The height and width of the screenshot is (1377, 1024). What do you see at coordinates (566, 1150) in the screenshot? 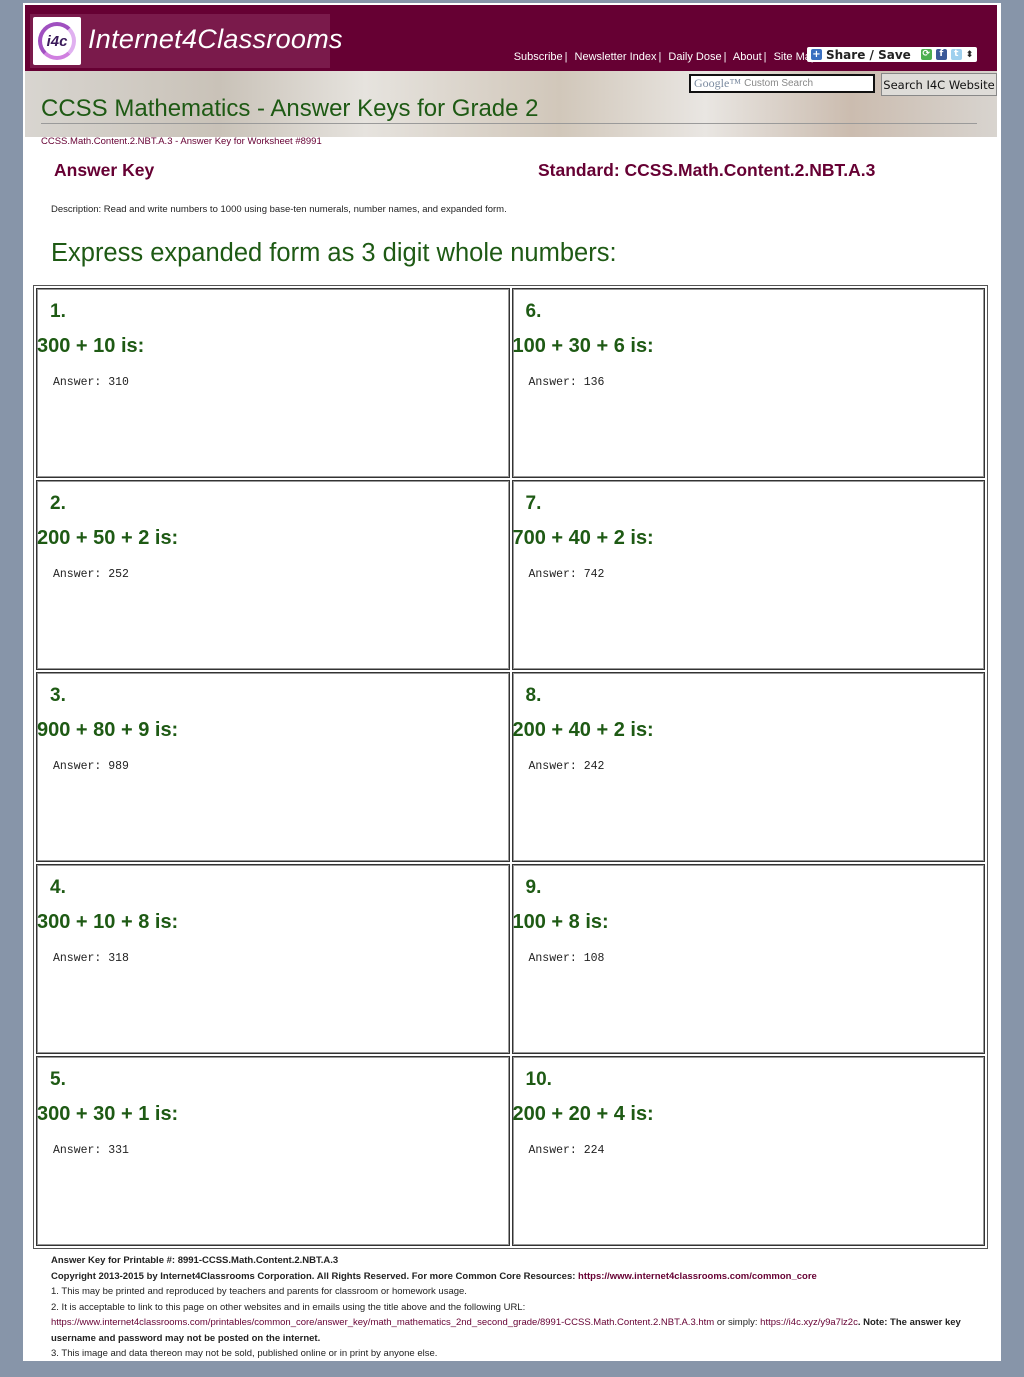
I see `answer-text: Answer: 224` at bounding box center [566, 1150].